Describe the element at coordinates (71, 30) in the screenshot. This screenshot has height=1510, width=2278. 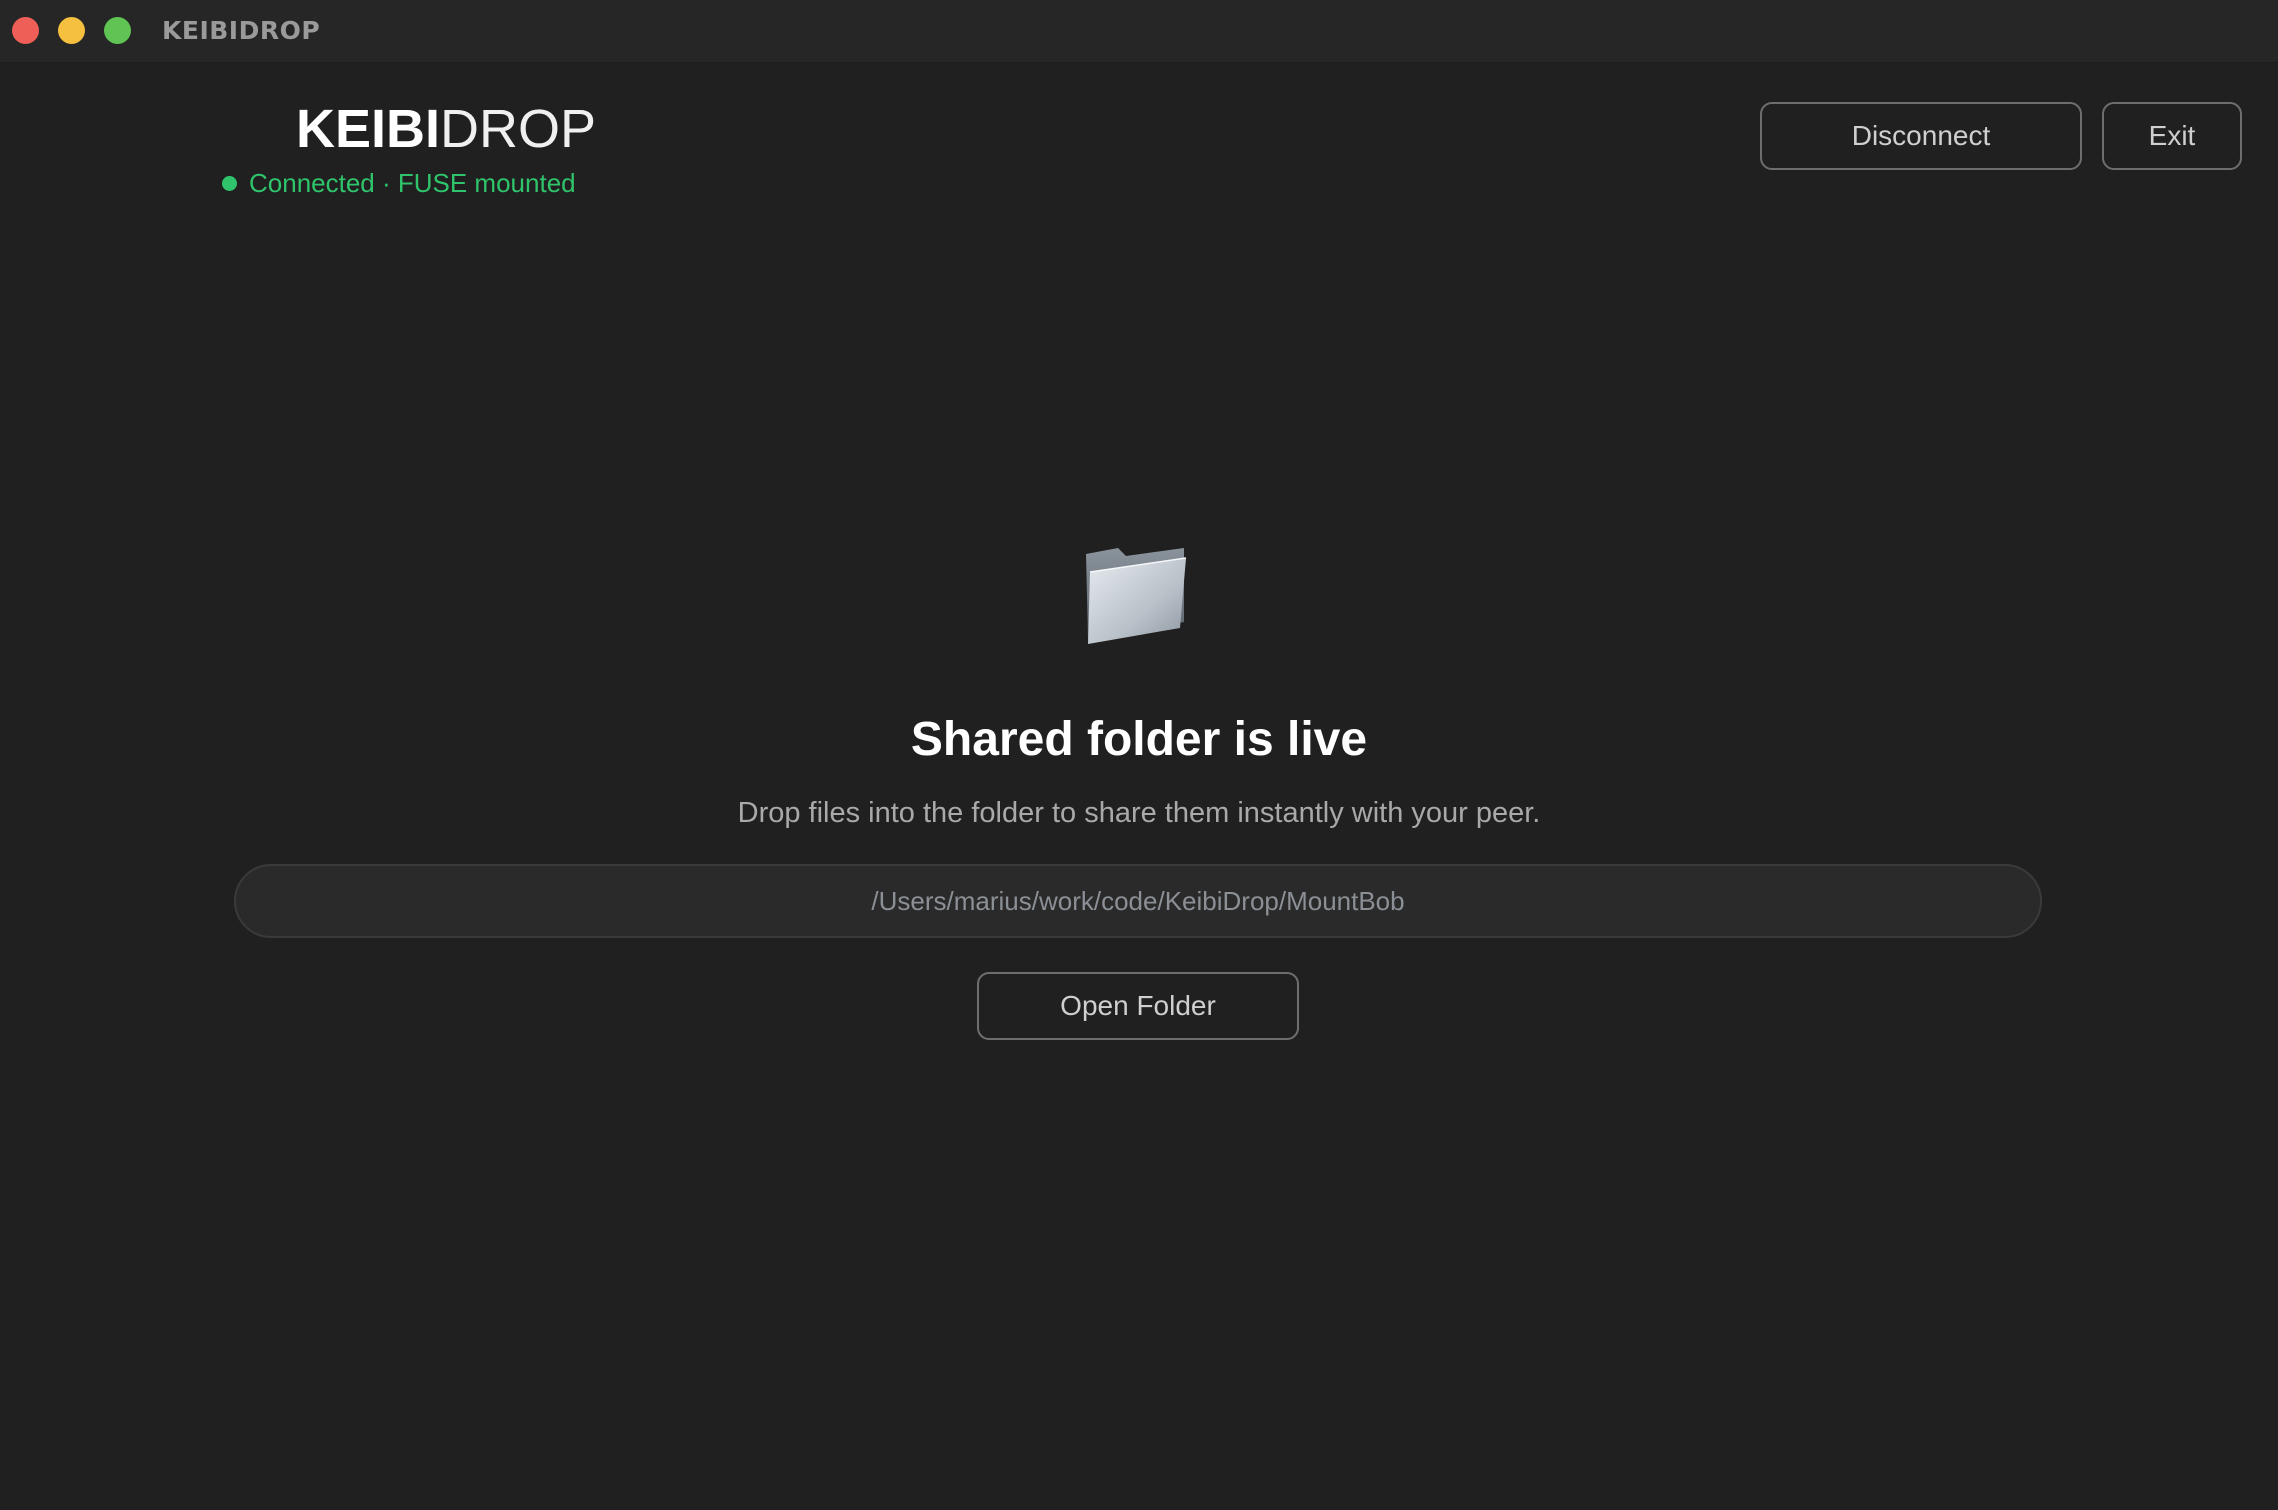
I see `minimize-window-button` at that location.